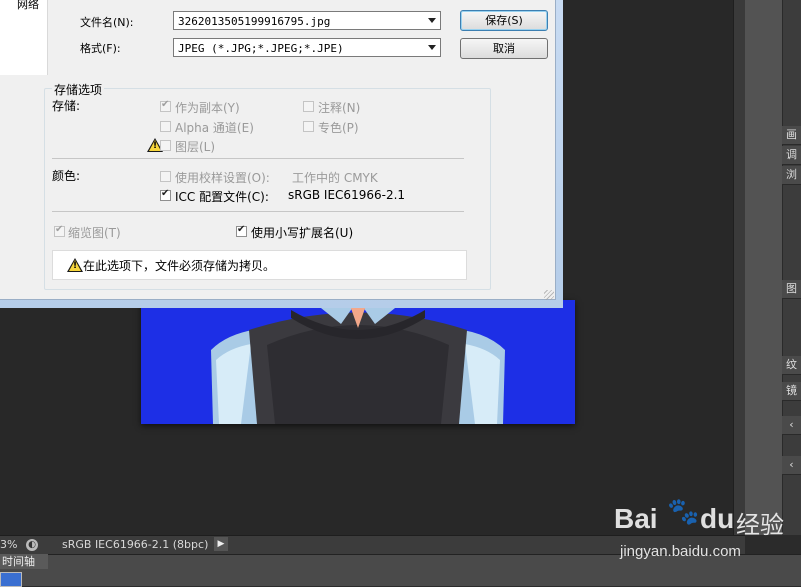  What do you see at coordinates (165, 105) in the screenshot?
I see `as-copy-checkbox` at bounding box center [165, 105].